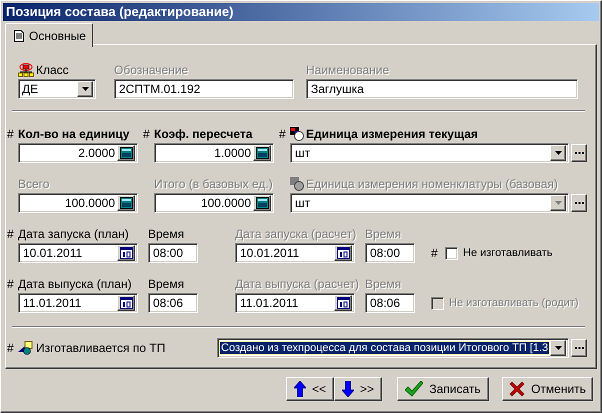  What do you see at coordinates (26, 69) in the screenshot?
I see `network-icon` at bounding box center [26, 69].